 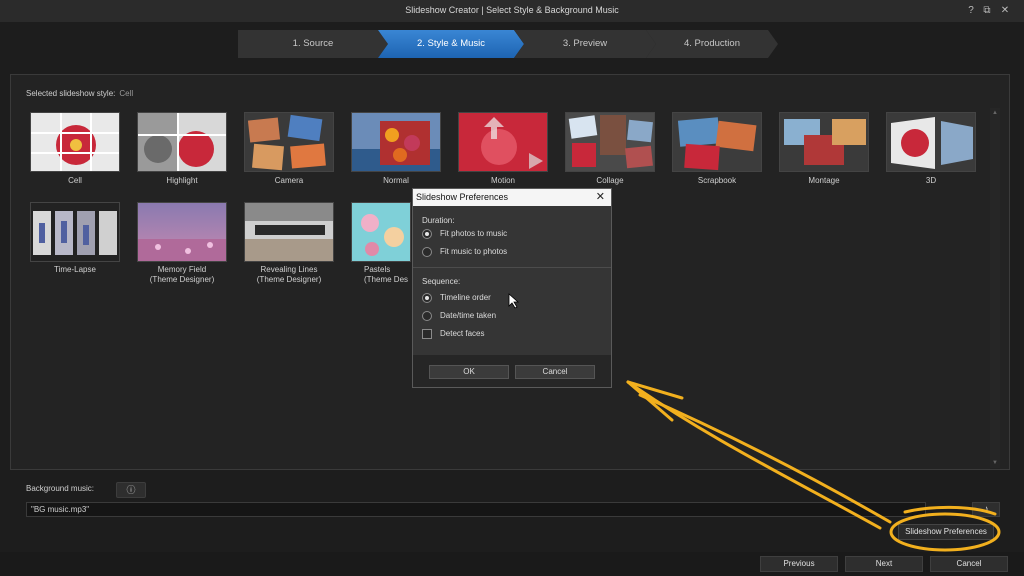 What do you see at coordinates (386, 279) in the screenshot?
I see `style-label-pastels-sub: (Theme Des` at bounding box center [386, 279].